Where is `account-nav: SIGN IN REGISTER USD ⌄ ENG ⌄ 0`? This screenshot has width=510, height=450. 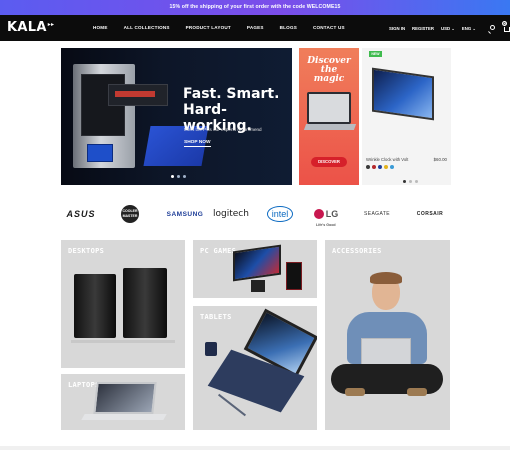 account-nav: SIGN IN REGISTER USD ⌄ ENG ⌄ 0 is located at coordinates (446, 26).